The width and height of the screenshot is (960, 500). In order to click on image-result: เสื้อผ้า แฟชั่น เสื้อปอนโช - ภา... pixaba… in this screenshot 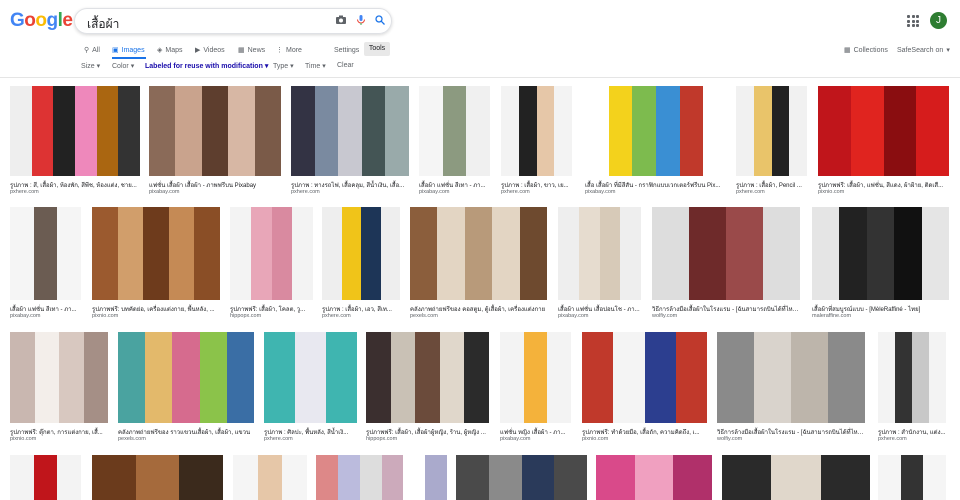, I will do `click(599, 263)`.